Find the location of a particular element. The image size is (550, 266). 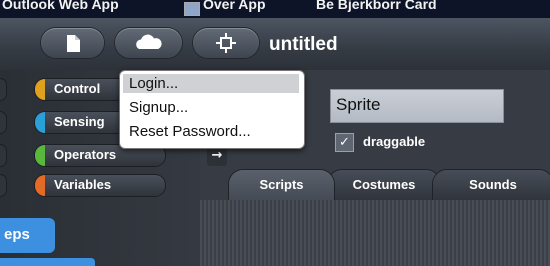

file-button is located at coordinates (72, 43).